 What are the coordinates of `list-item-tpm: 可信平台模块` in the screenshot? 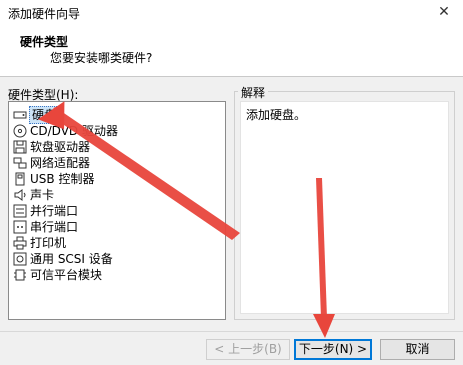 It's located at (57, 275).